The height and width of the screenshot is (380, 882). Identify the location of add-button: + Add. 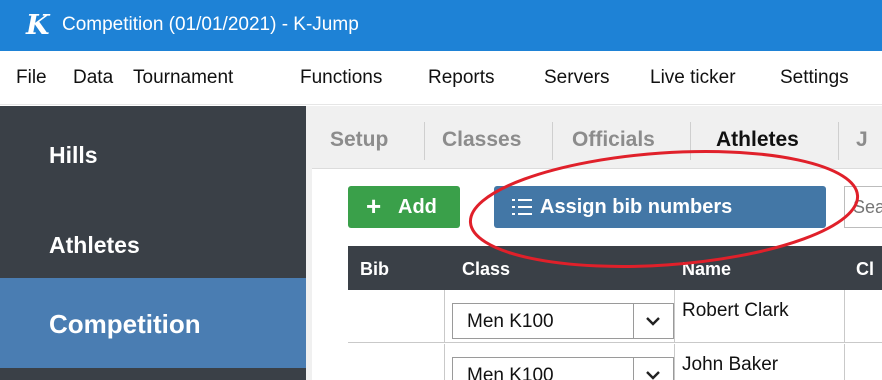
(404, 207).